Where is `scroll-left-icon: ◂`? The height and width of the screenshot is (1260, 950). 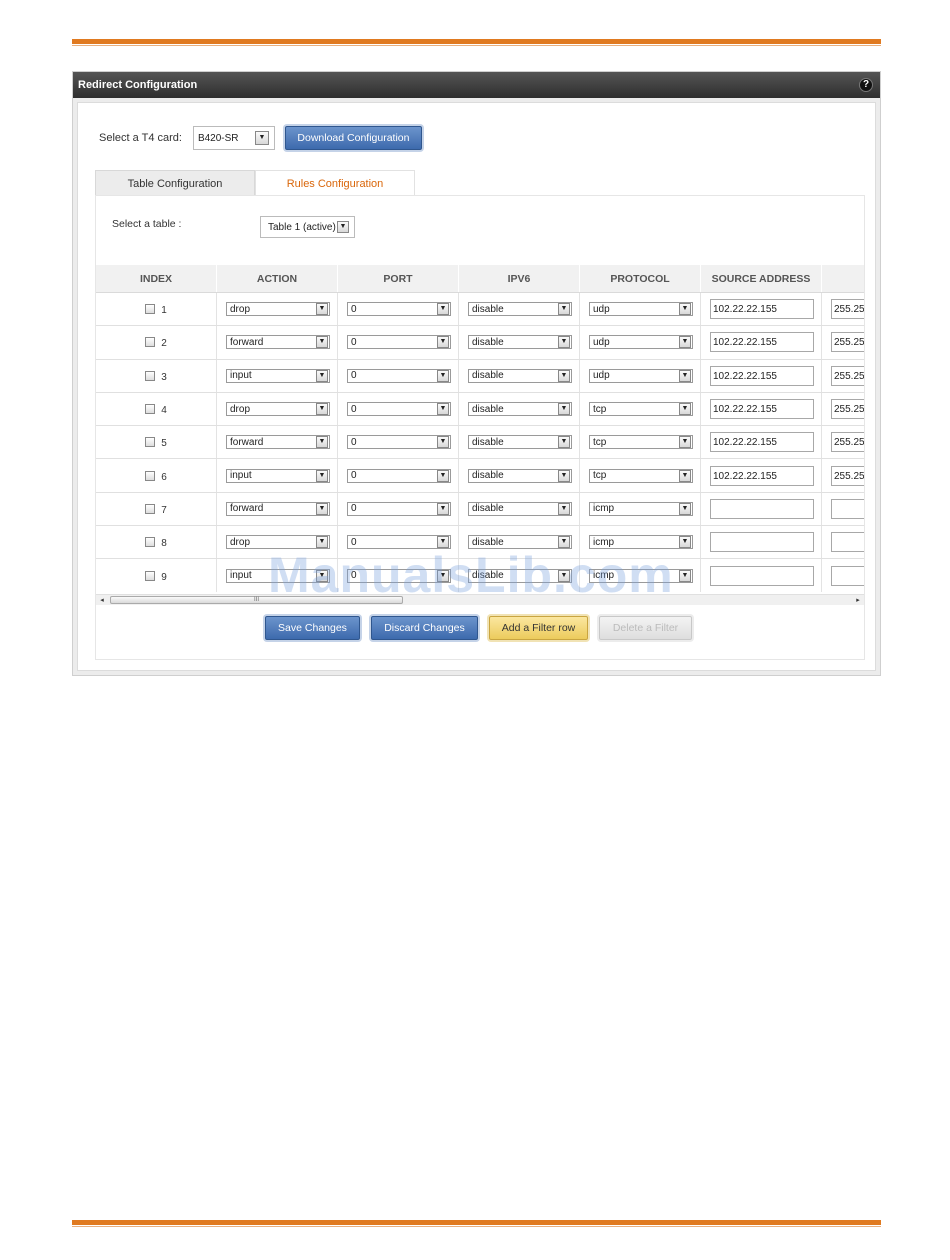
scroll-left-icon: ◂ is located at coordinates (102, 600).